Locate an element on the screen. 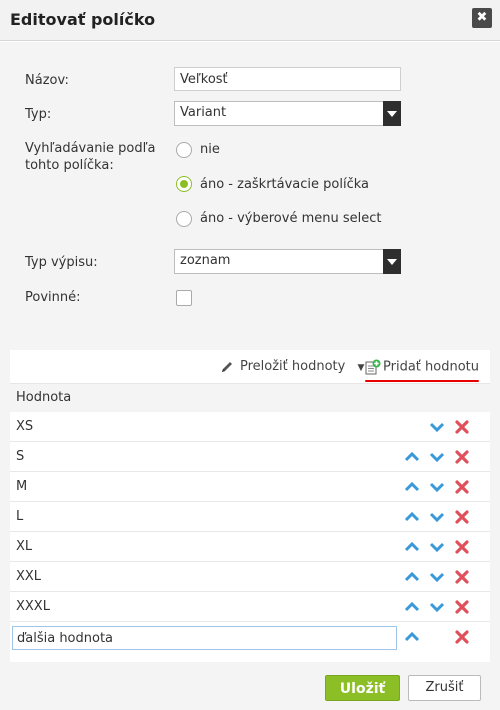 The height and width of the screenshot is (710, 500). caret-down-icon: ▼ is located at coordinates (361, 368).